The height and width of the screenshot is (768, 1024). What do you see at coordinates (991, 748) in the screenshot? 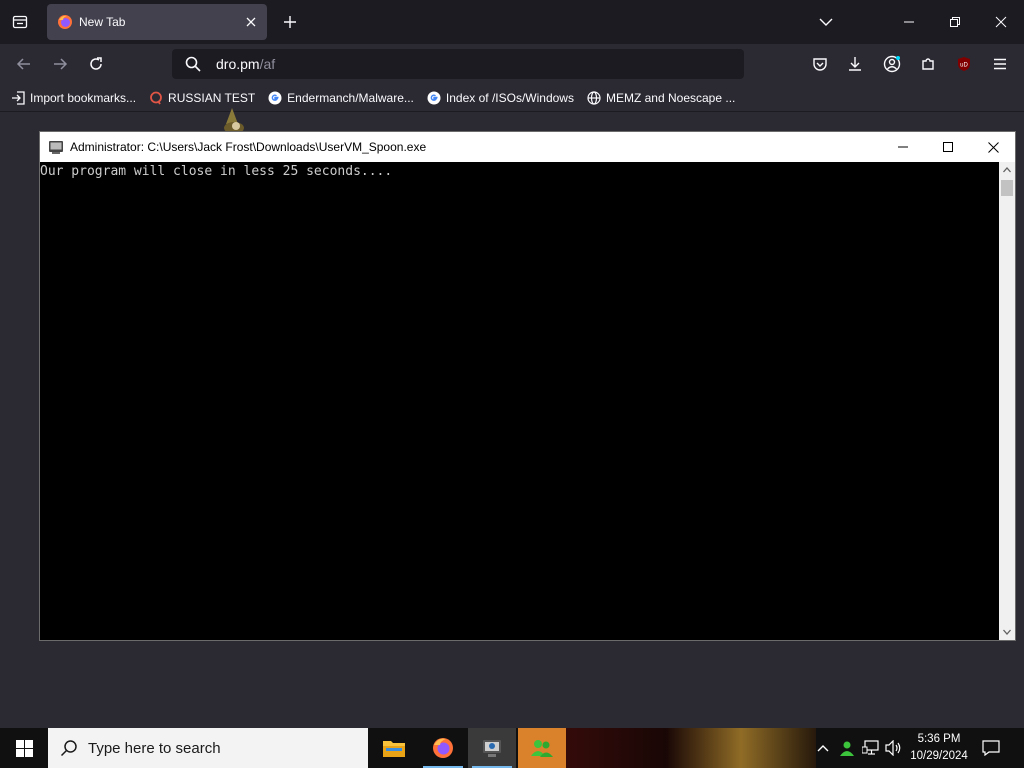
I see `action-center-icon` at bounding box center [991, 748].